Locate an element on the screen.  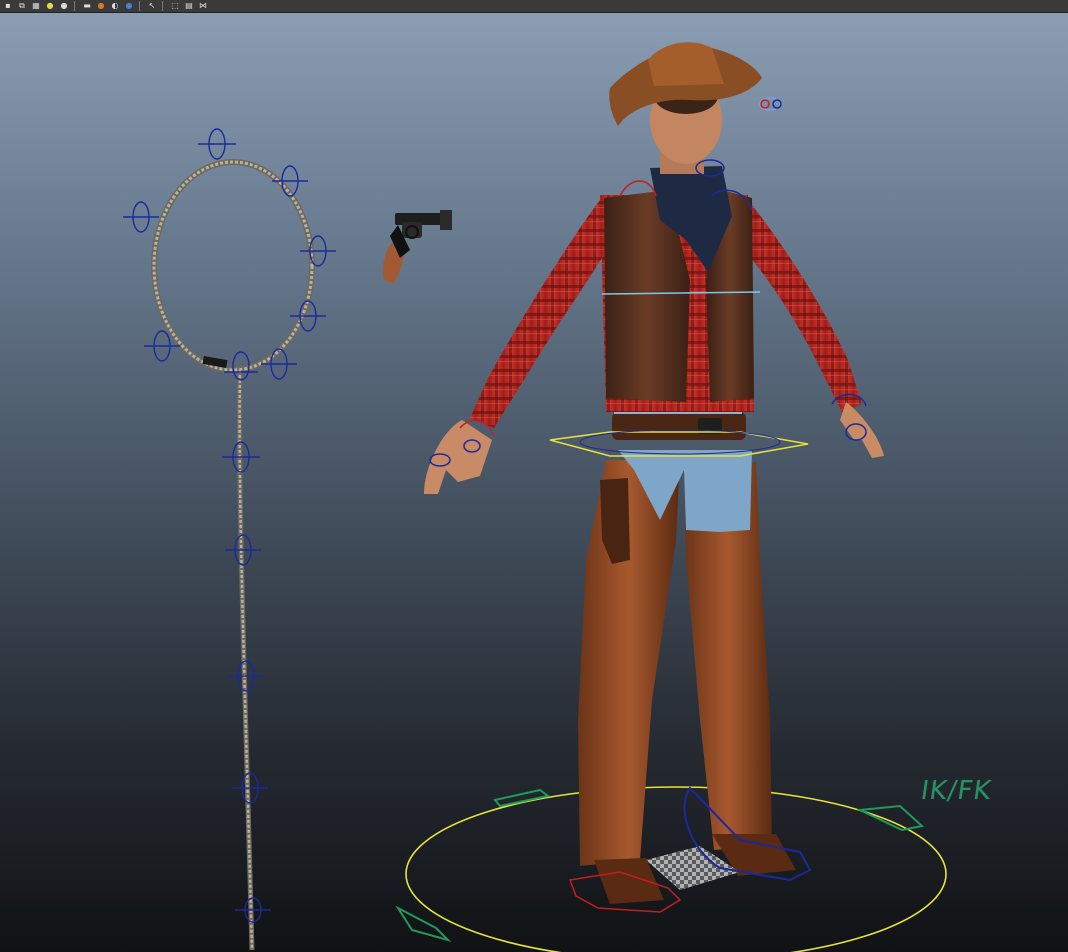
share-icon: ⋈ is located at coordinates (203, 6).